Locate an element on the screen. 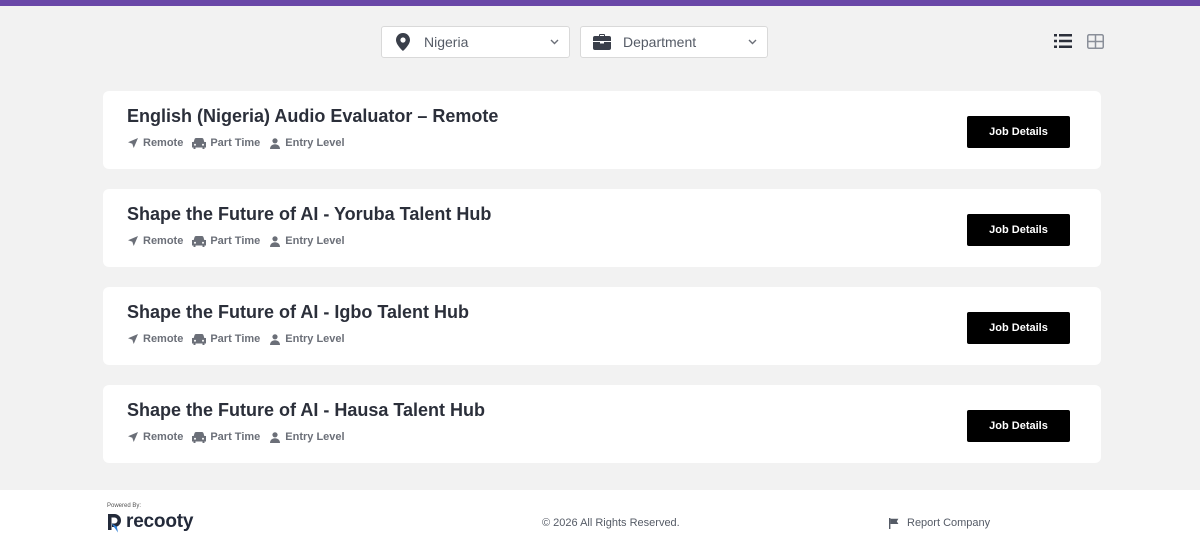 The image size is (1200, 551). department-select: Department is located at coordinates (674, 42).